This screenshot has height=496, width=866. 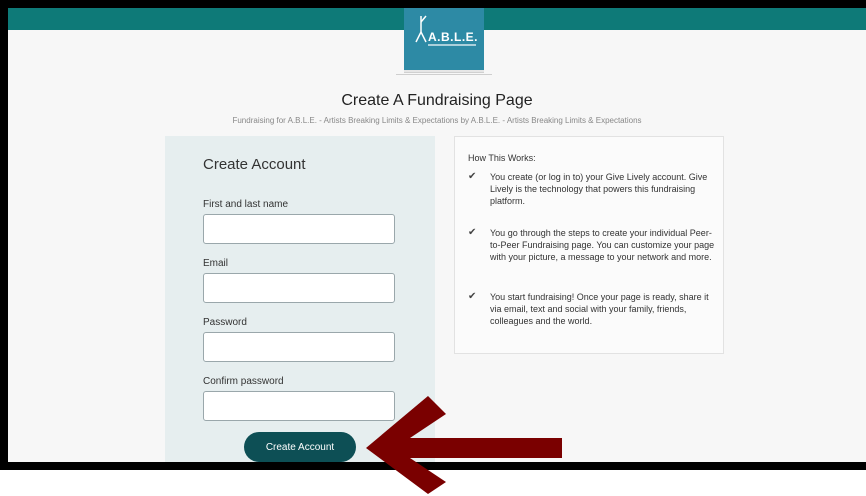 What do you see at coordinates (216, 263) in the screenshot?
I see `email-label: Email` at bounding box center [216, 263].